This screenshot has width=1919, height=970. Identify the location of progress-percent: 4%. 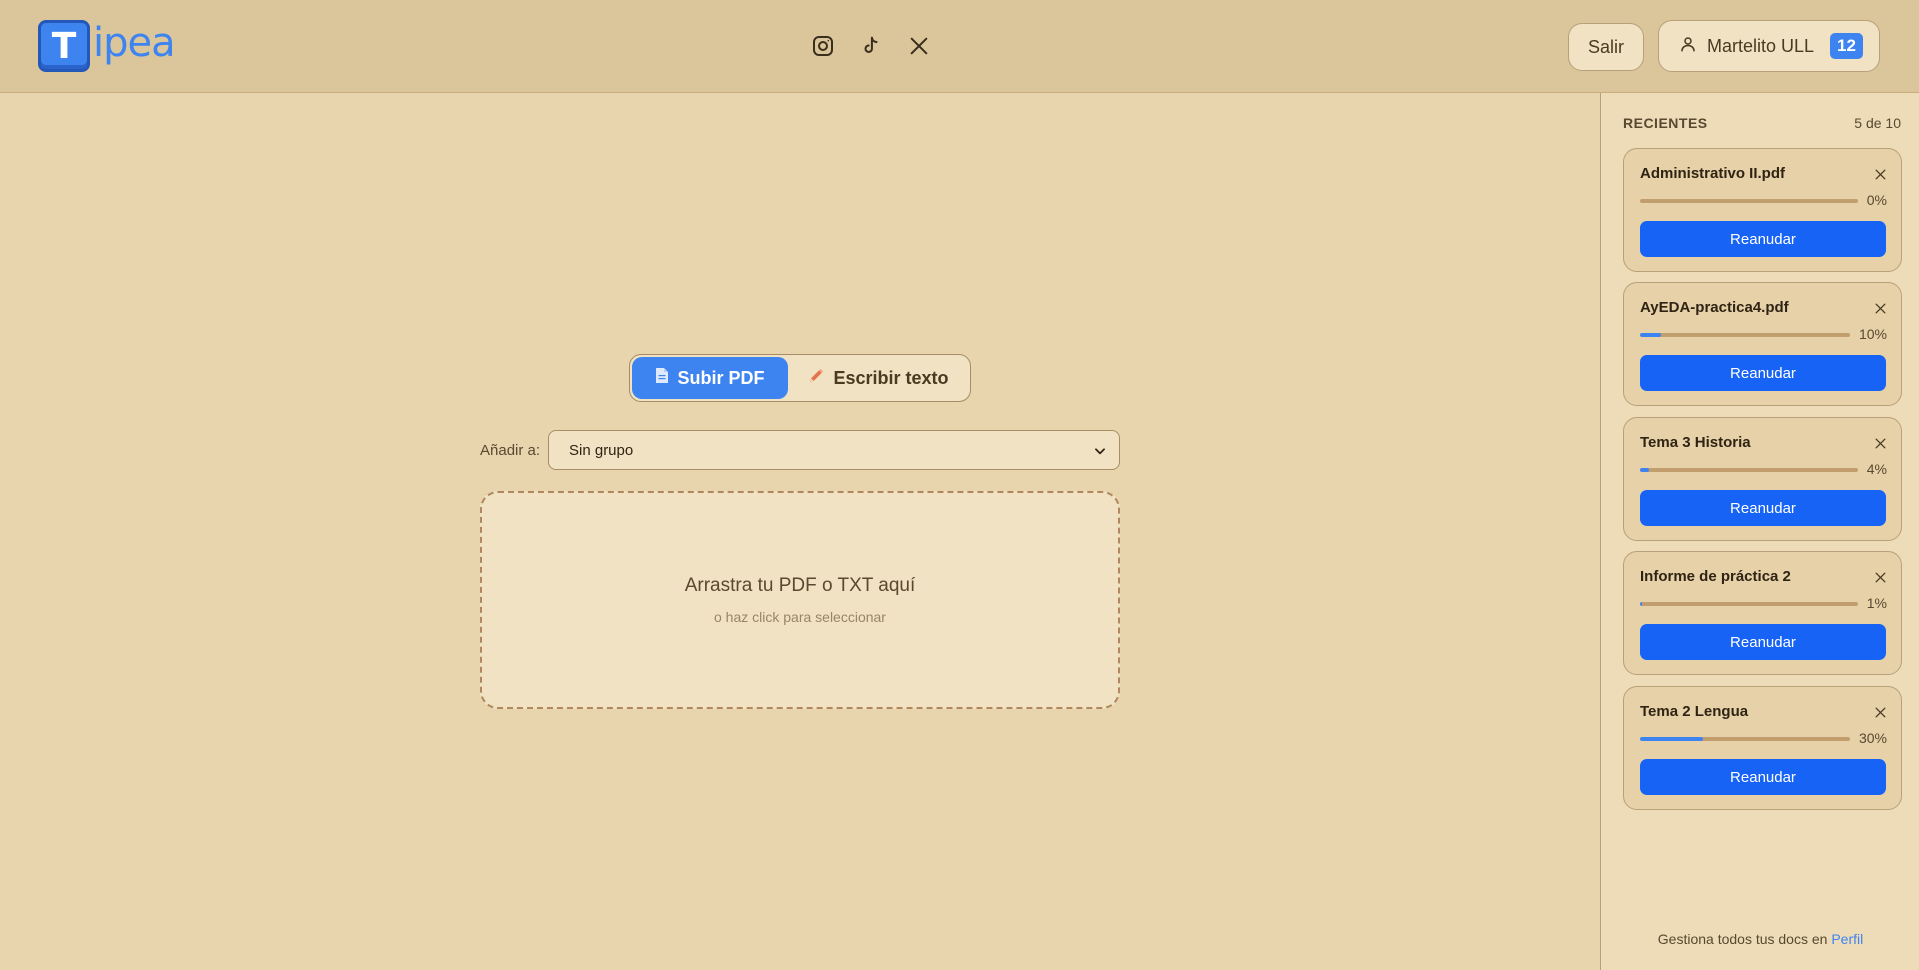
(1876, 469).